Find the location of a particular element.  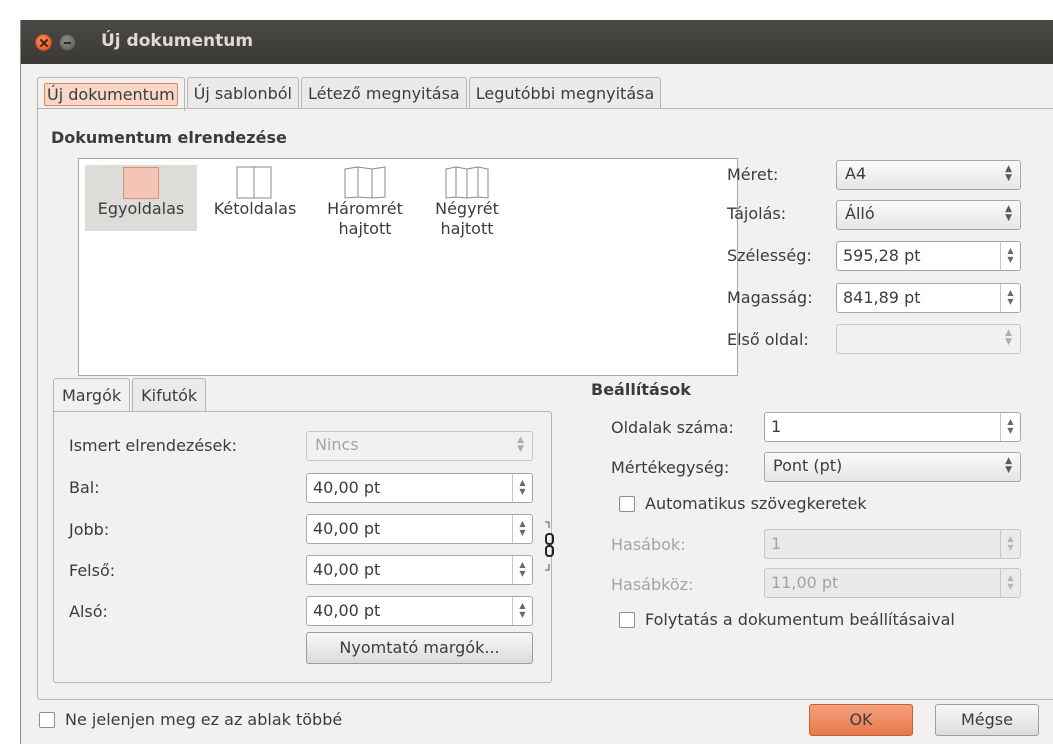

presets-label: Ismert elrendezések: is located at coordinates (153, 445).